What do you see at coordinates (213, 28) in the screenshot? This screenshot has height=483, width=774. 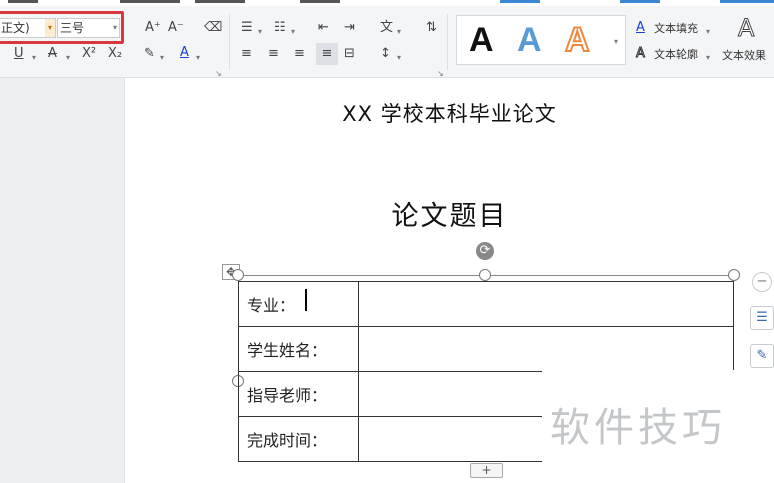 I see `clear-format-icon: ⌫` at bounding box center [213, 28].